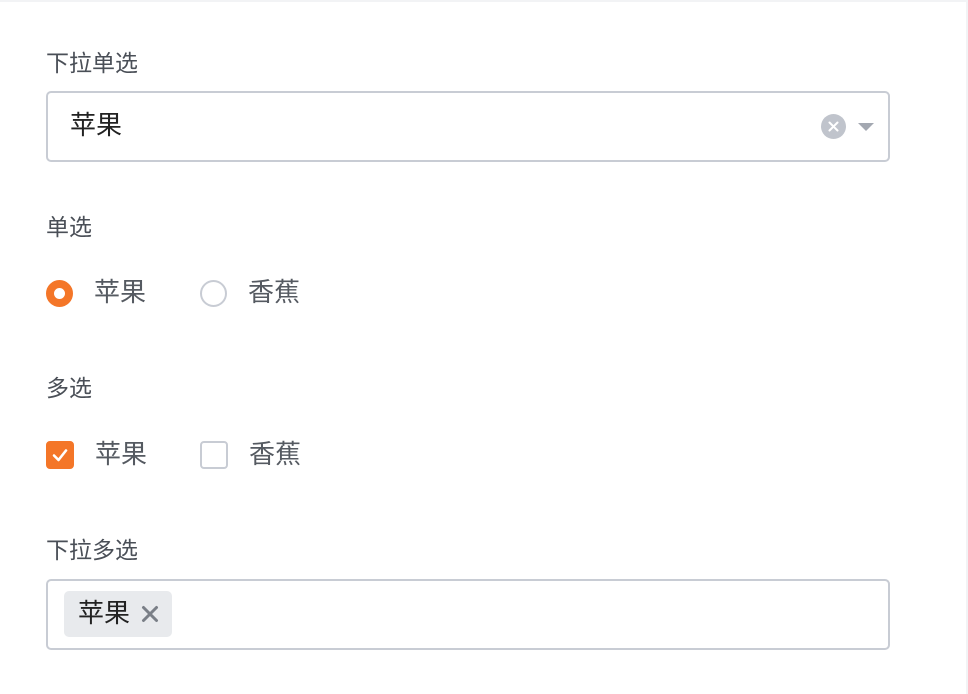 The image size is (968, 694). I want to click on dropdown-single-value: 苹果, so click(96, 126).